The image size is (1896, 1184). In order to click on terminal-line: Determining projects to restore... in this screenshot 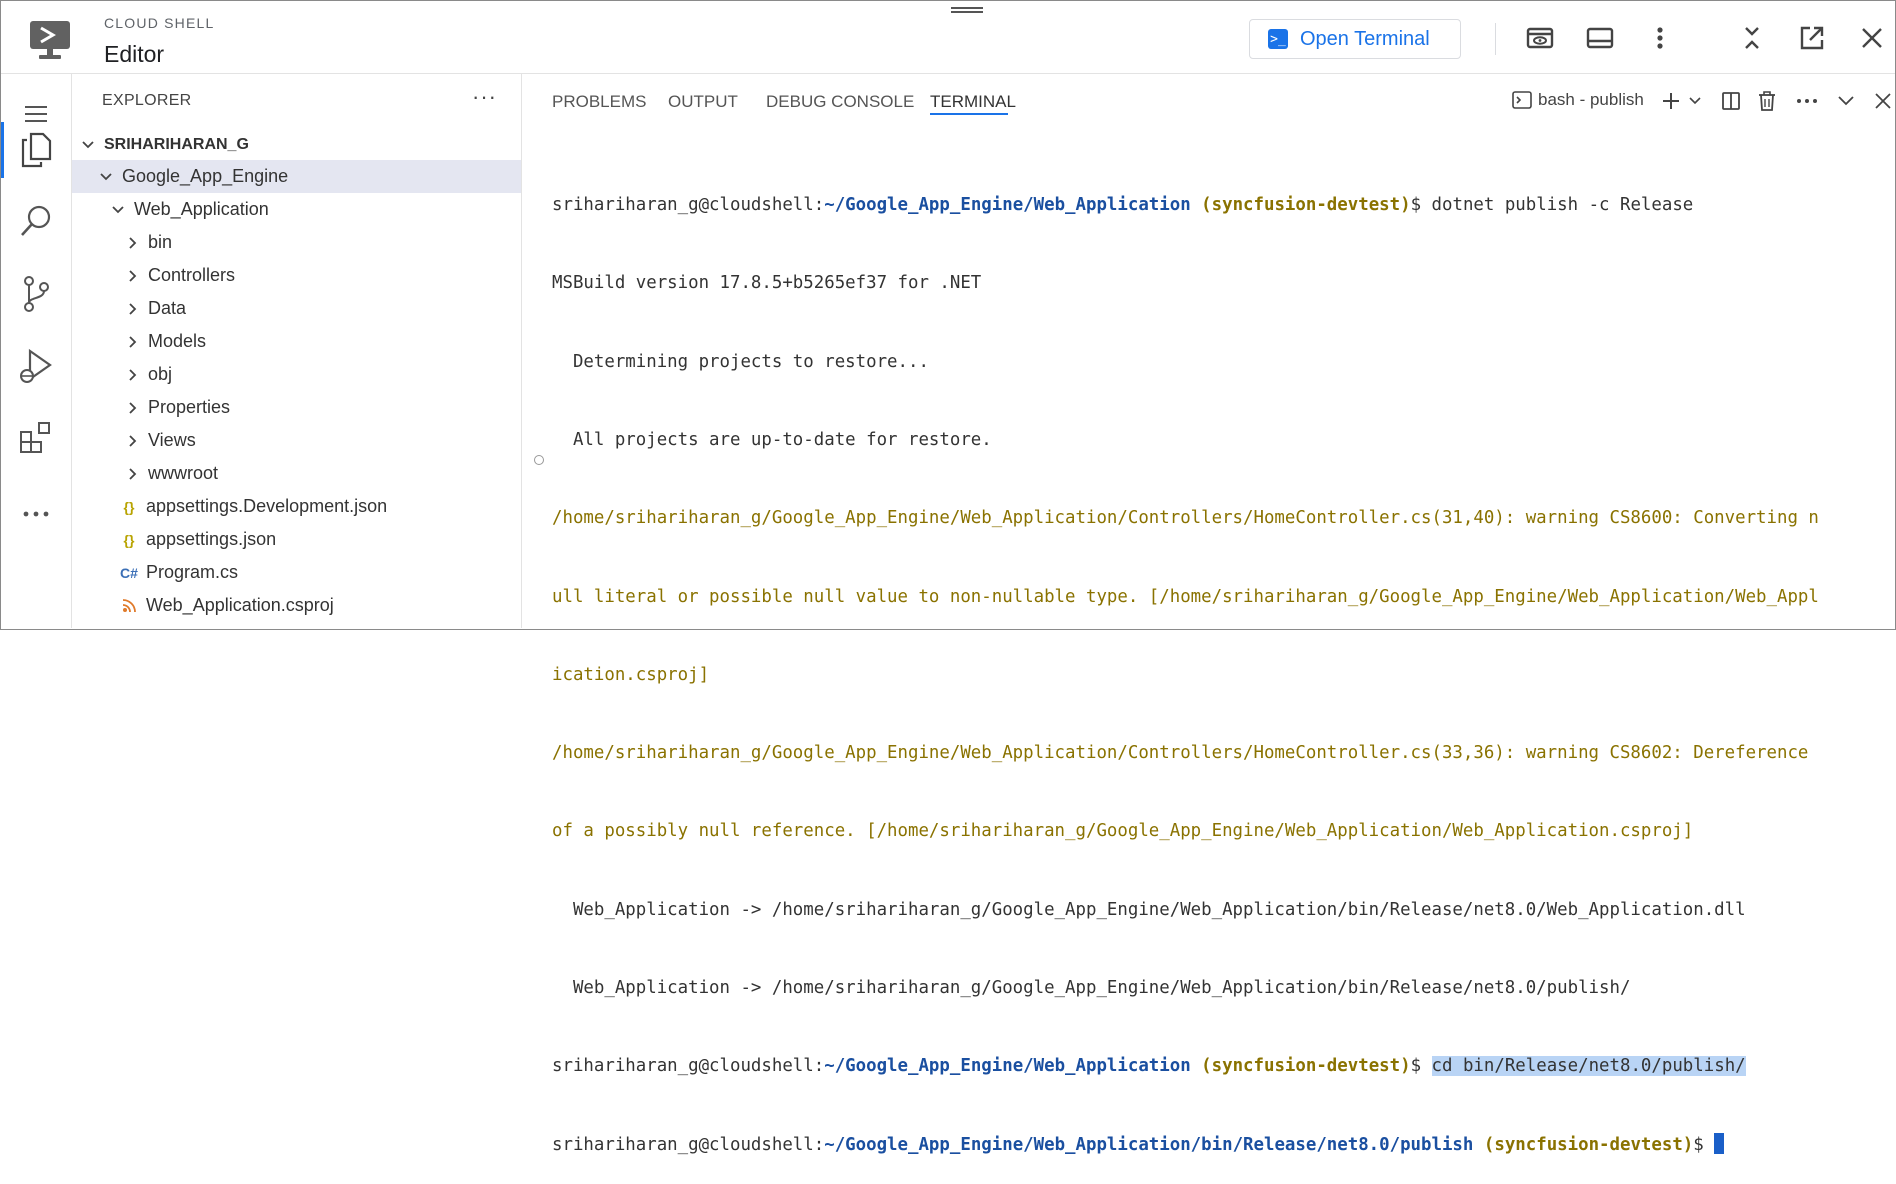, I will do `click(740, 361)`.